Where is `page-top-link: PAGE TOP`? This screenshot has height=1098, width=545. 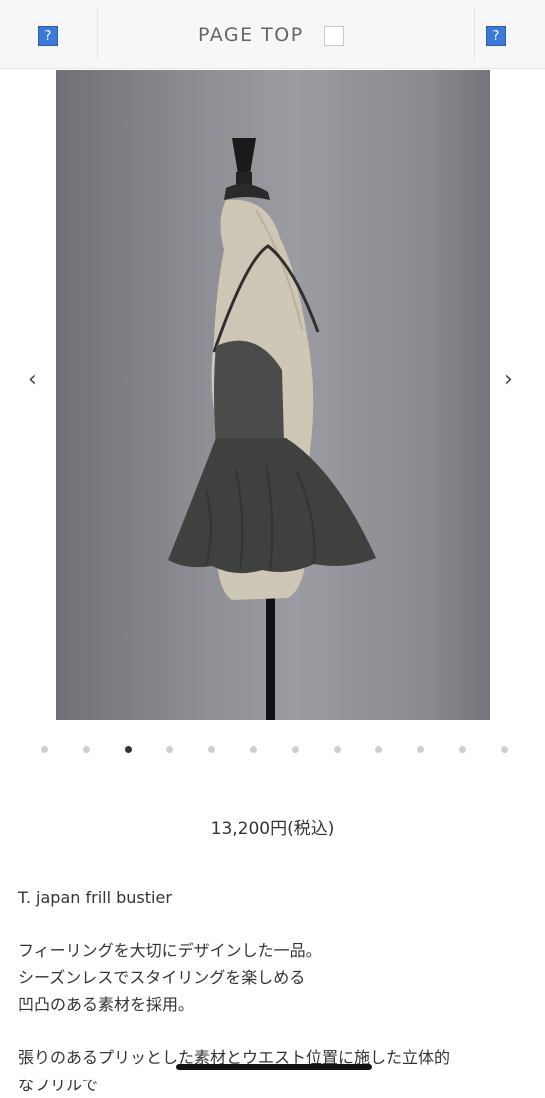
page-top-link: PAGE TOP is located at coordinates (251, 35).